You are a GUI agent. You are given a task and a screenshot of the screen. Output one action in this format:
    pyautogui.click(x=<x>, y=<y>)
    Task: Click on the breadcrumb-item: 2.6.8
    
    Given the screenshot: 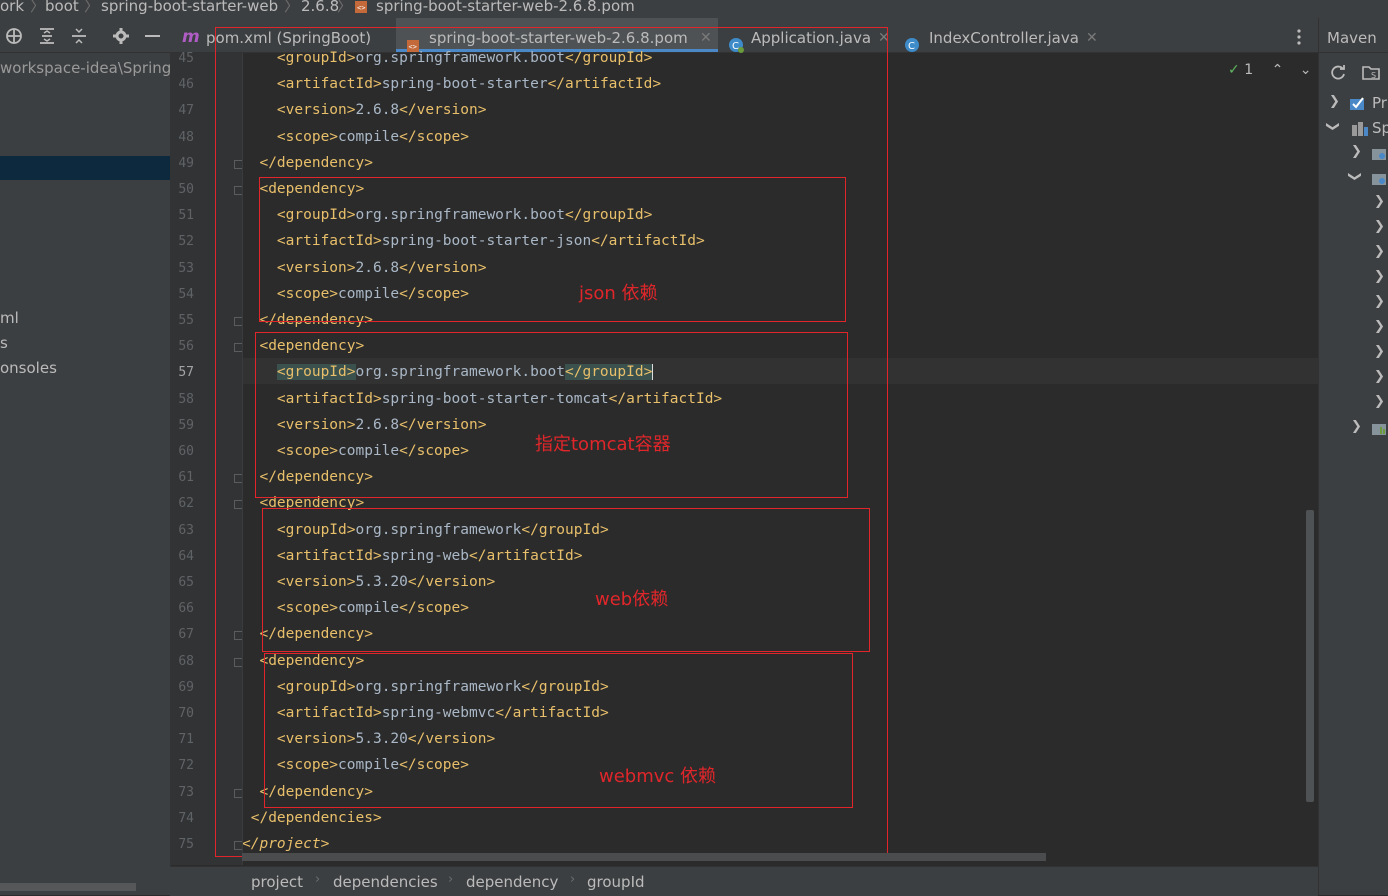 What is the action you would take?
    pyautogui.click(x=320, y=7)
    